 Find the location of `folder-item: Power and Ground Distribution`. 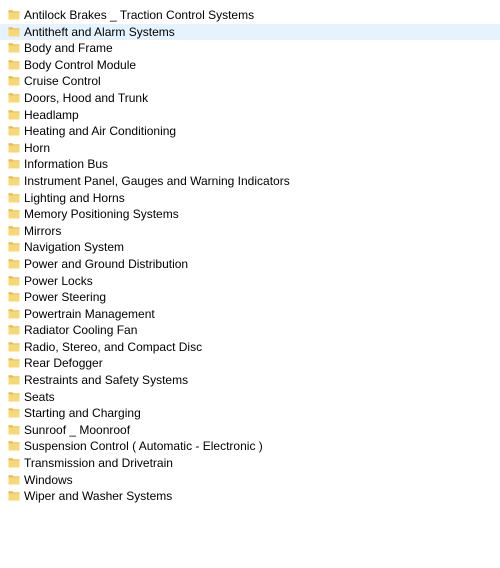

folder-item: Power and Ground Distribution is located at coordinates (250, 264).